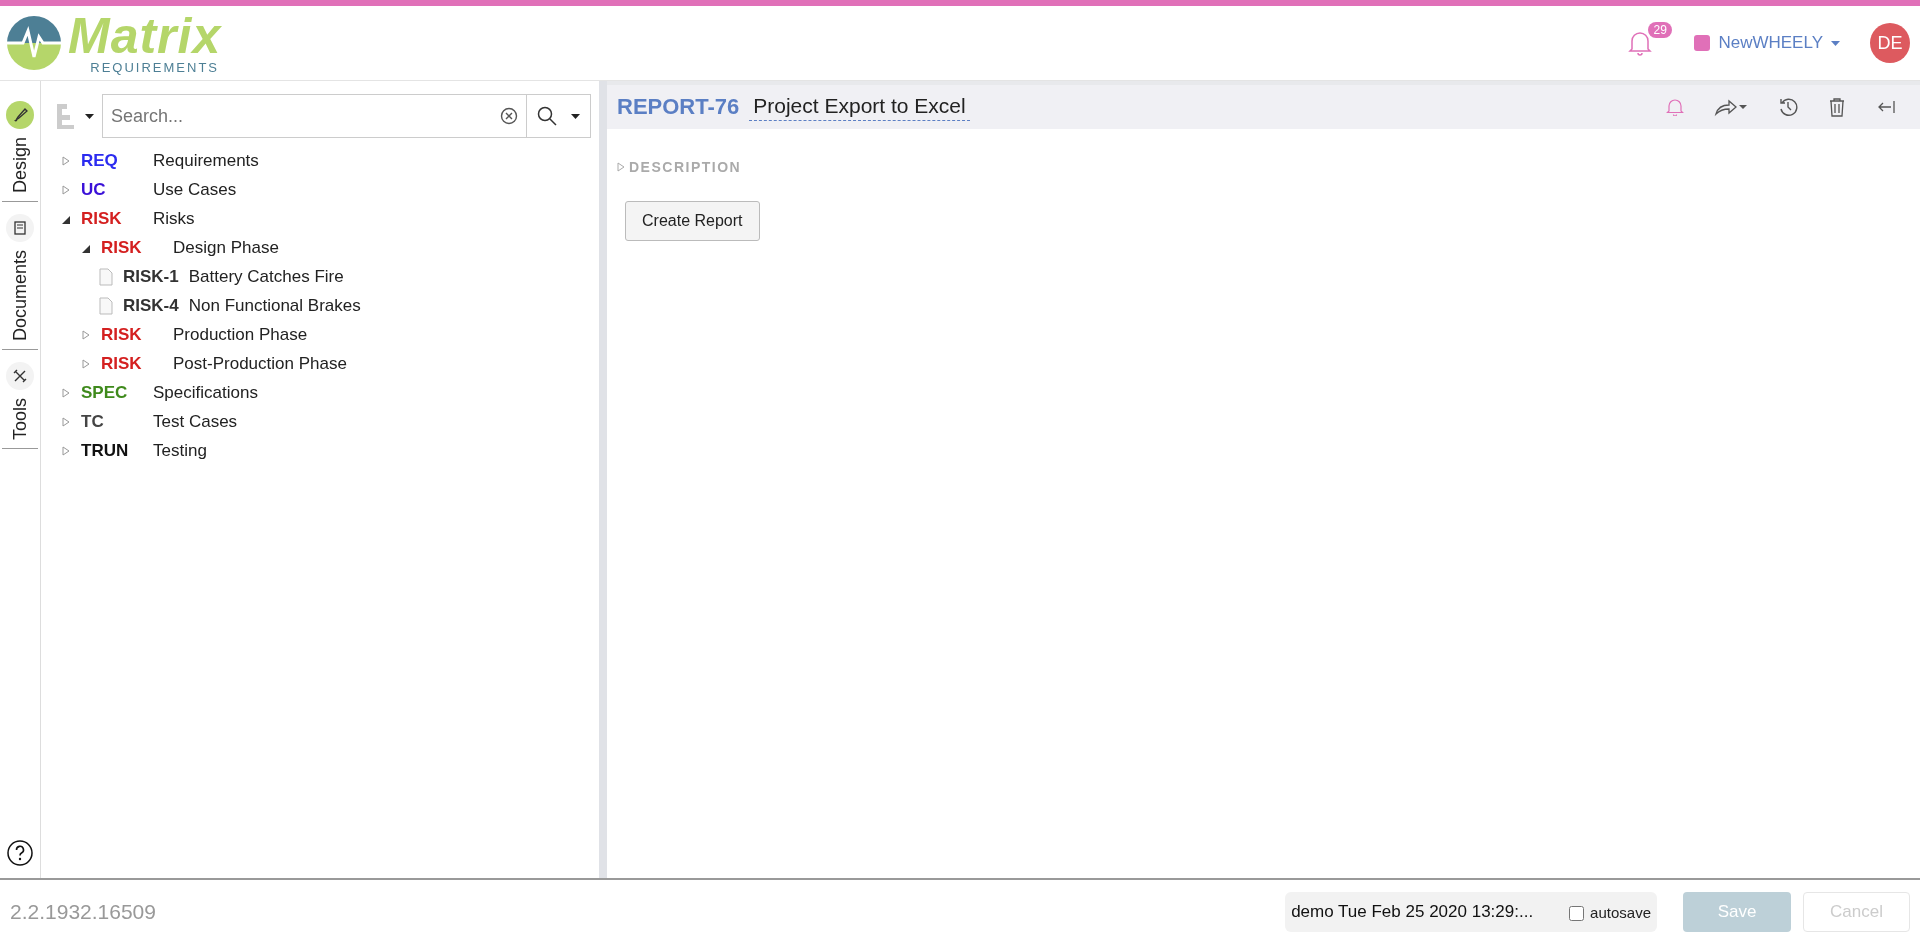 This screenshot has width=1920, height=944. Describe the element at coordinates (180, 450) in the screenshot. I see `tree-item-label: Testing` at that location.